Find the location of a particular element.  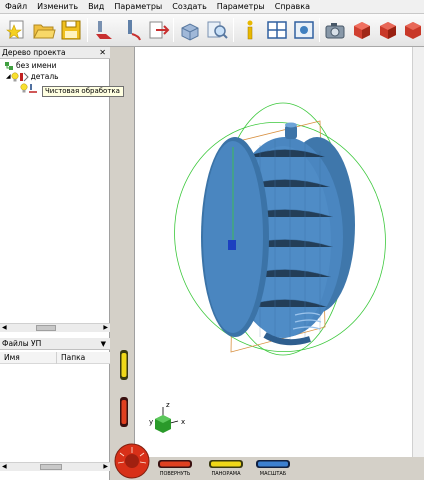

axis-z-label: z is located at coordinates (168, 405).